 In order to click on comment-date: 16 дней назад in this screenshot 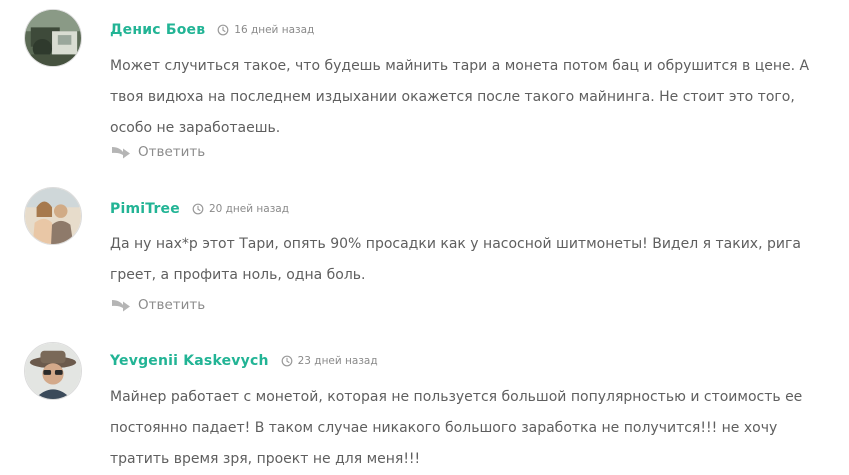, I will do `click(274, 30)`.